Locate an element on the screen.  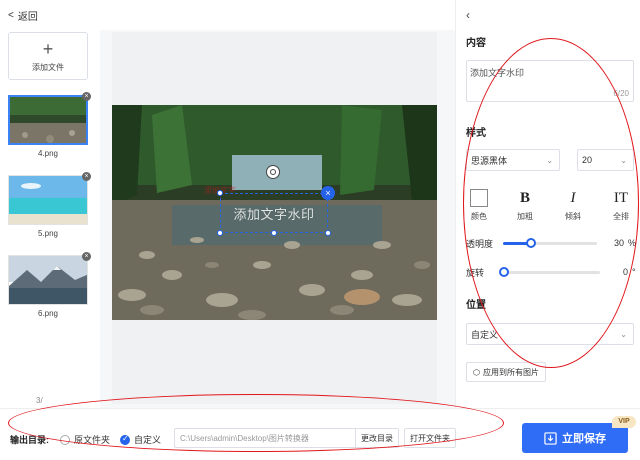
italic-button: I 倾斜 is located at coordinates (573, 205).